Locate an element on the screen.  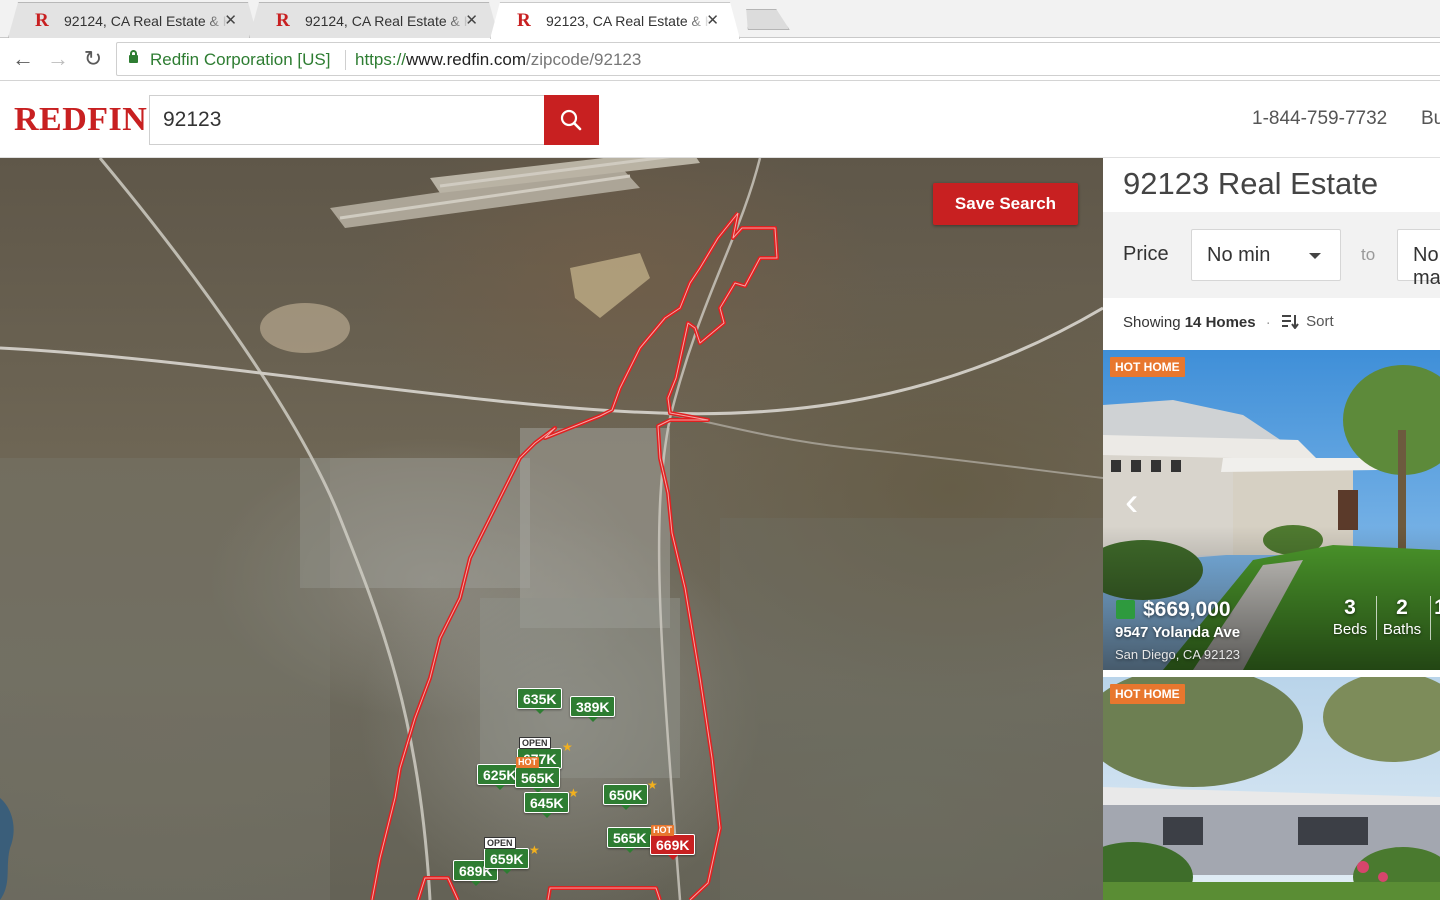
price-label: Price is located at coordinates (1146, 254).